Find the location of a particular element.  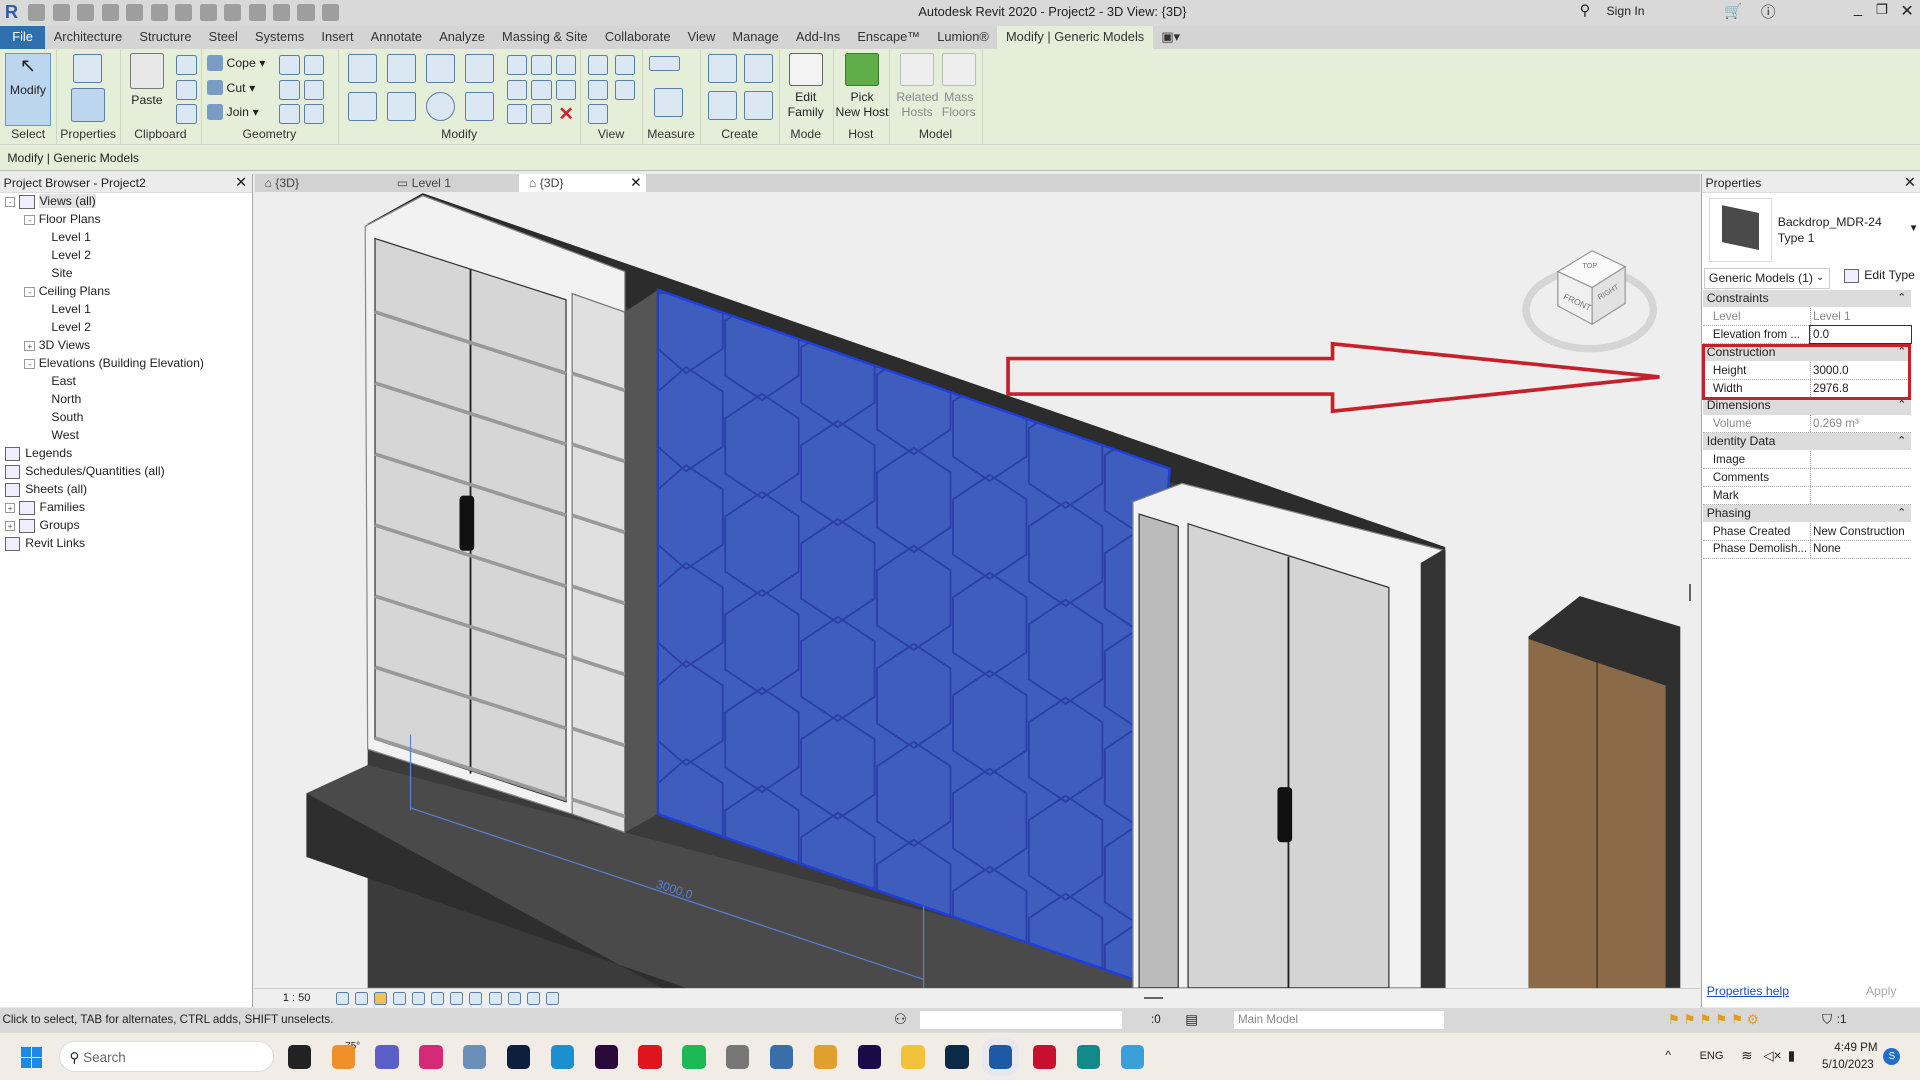

viewcube: TOP FRONT RIGHT is located at coordinates (1589, 301).